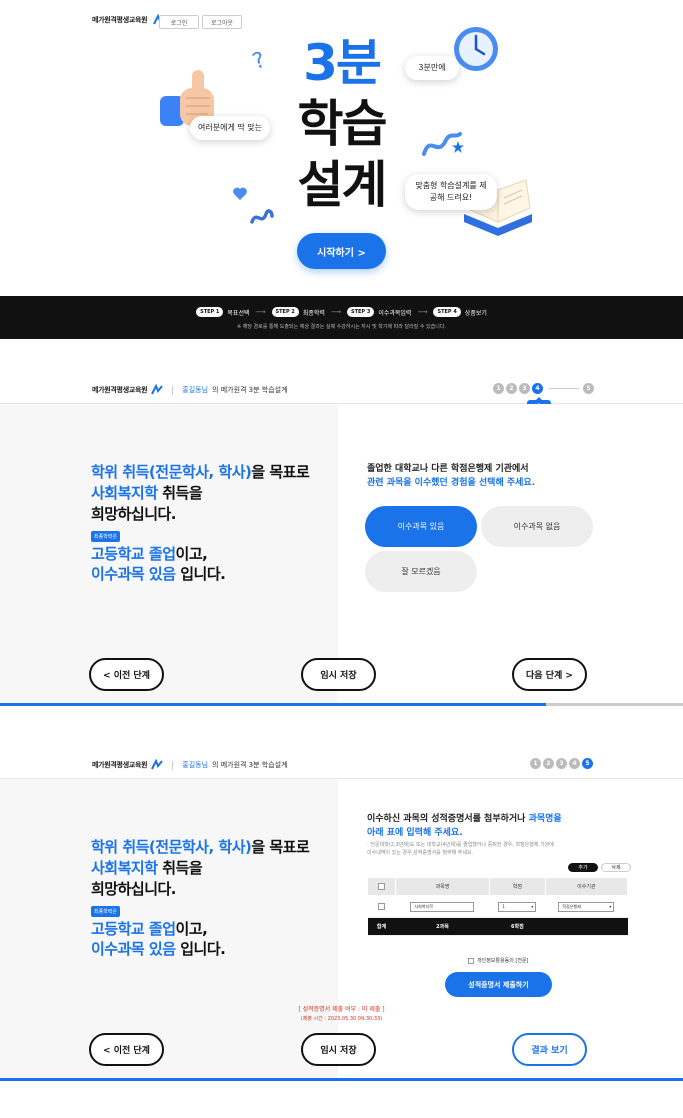 The image size is (683, 1118). I want to click on next-step-button: 다음 단계 >, so click(549, 674).